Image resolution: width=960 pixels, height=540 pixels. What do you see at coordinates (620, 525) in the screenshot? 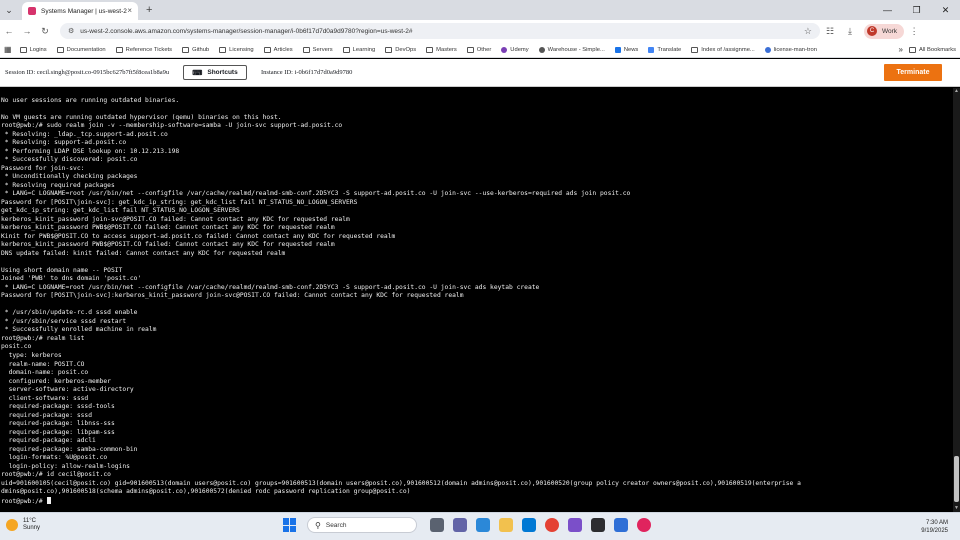
I see `app-icon` at bounding box center [620, 525].